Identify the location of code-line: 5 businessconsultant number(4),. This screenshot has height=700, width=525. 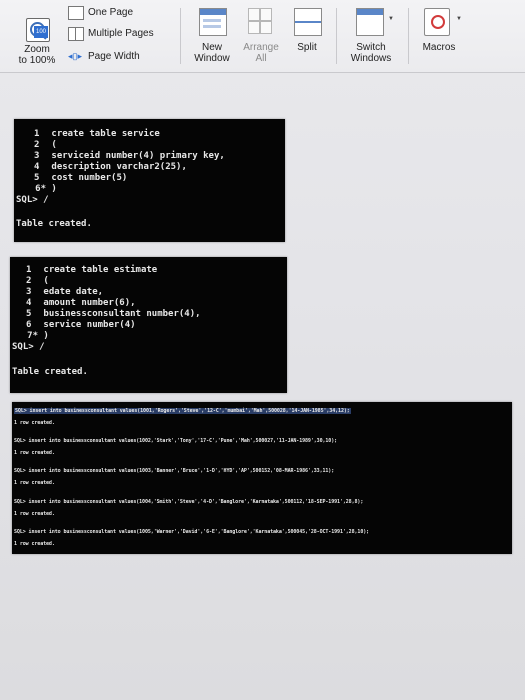
(113, 314).